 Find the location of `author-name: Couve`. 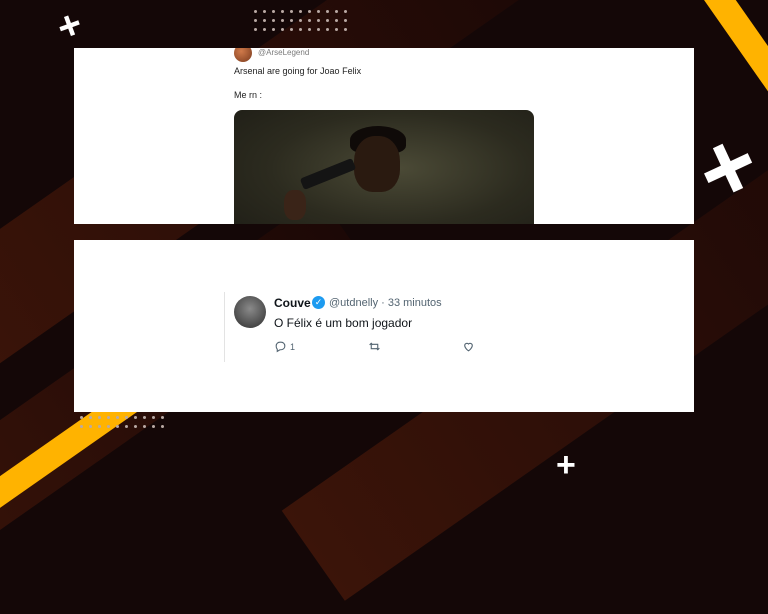

author-name: Couve is located at coordinates (292, 303).